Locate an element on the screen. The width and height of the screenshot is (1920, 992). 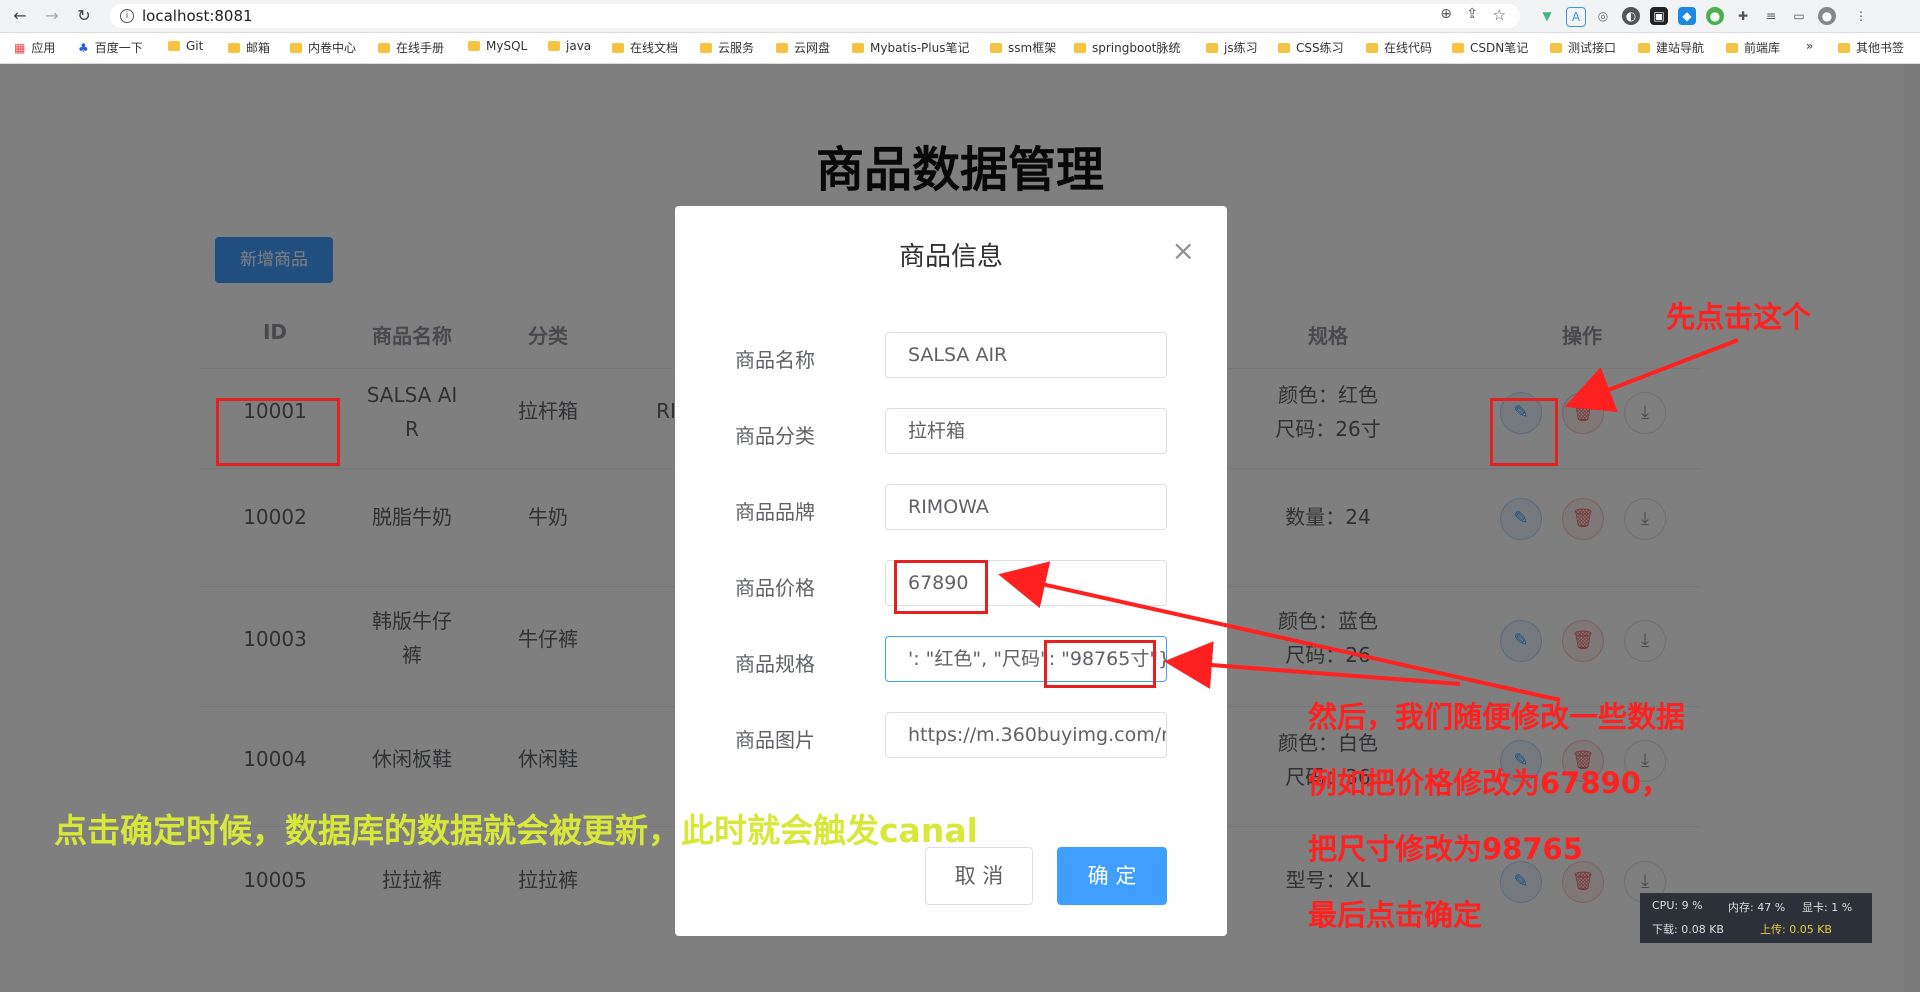
arrow-to-size is located at coordinates (1312, 665).